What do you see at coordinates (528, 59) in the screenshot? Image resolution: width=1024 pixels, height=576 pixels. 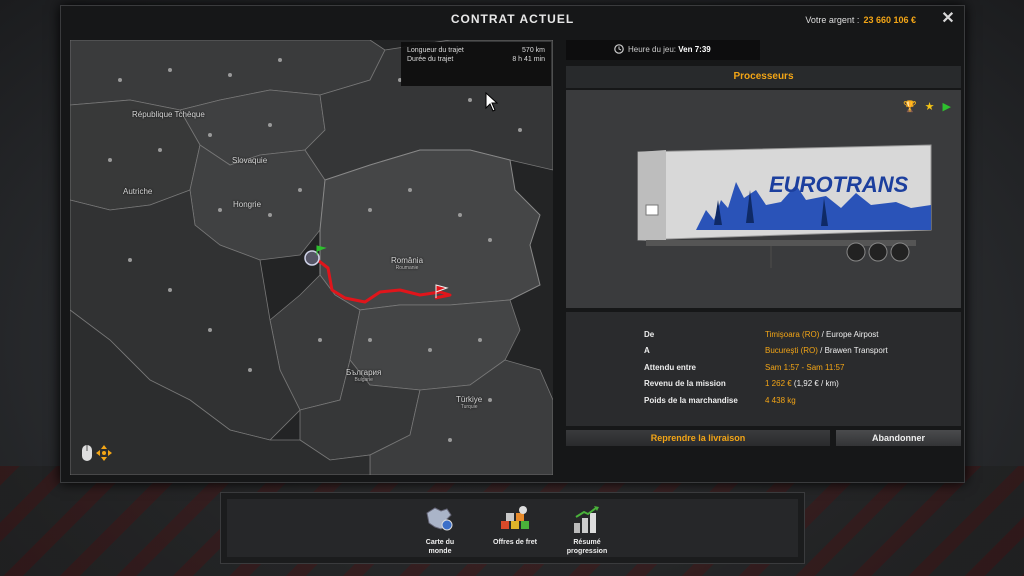 I see `route-duration-value: 8 h 41 min` at bounding box center [528, 59].